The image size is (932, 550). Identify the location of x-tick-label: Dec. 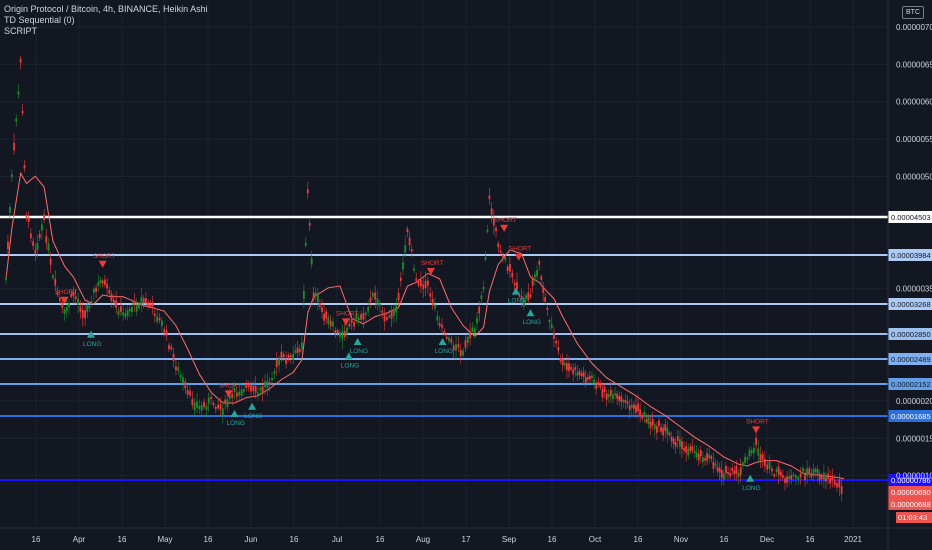
(767, 539).